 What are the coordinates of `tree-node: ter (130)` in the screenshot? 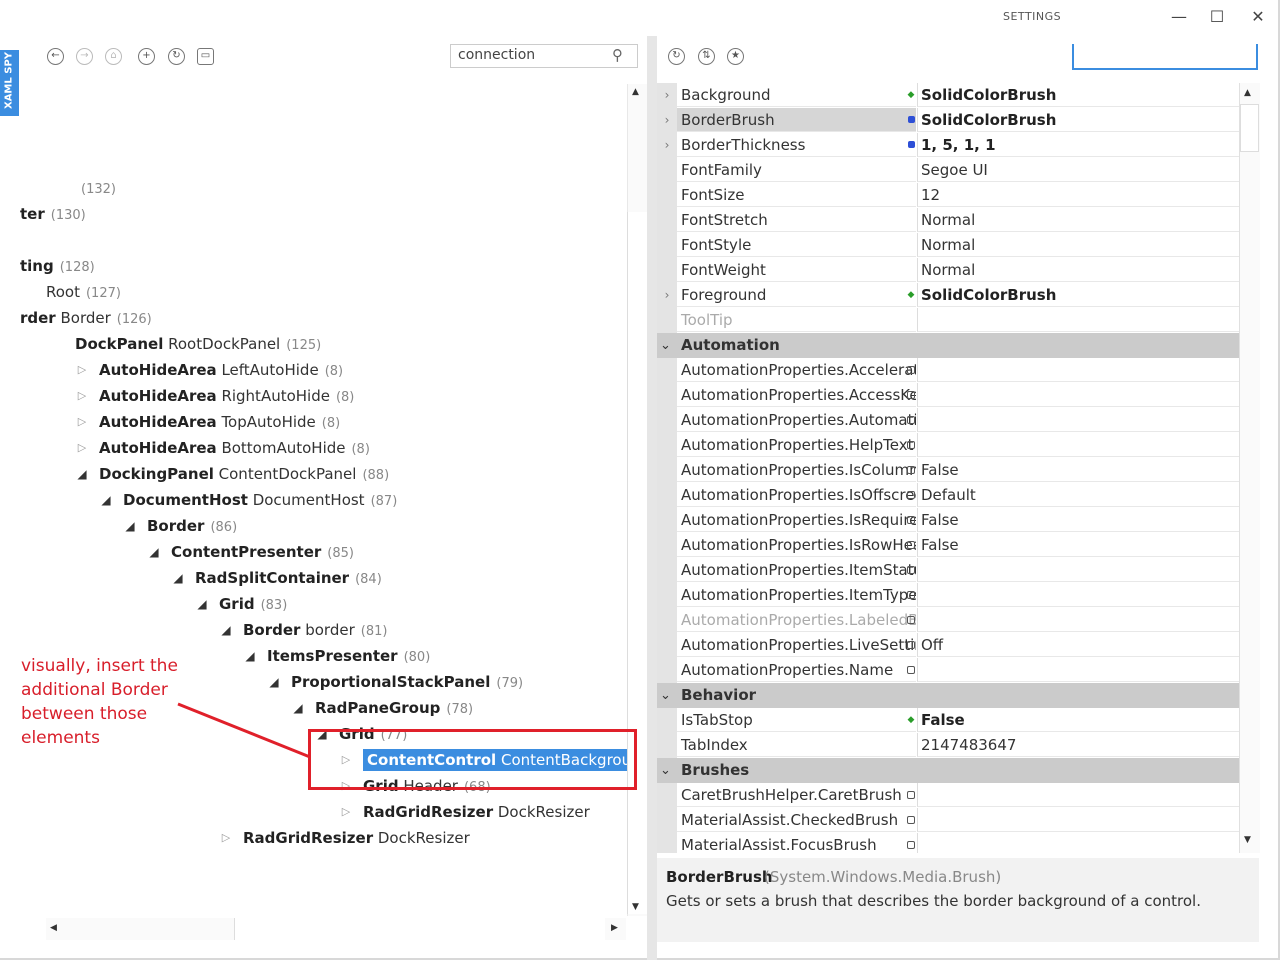 It's located at (53, 214).